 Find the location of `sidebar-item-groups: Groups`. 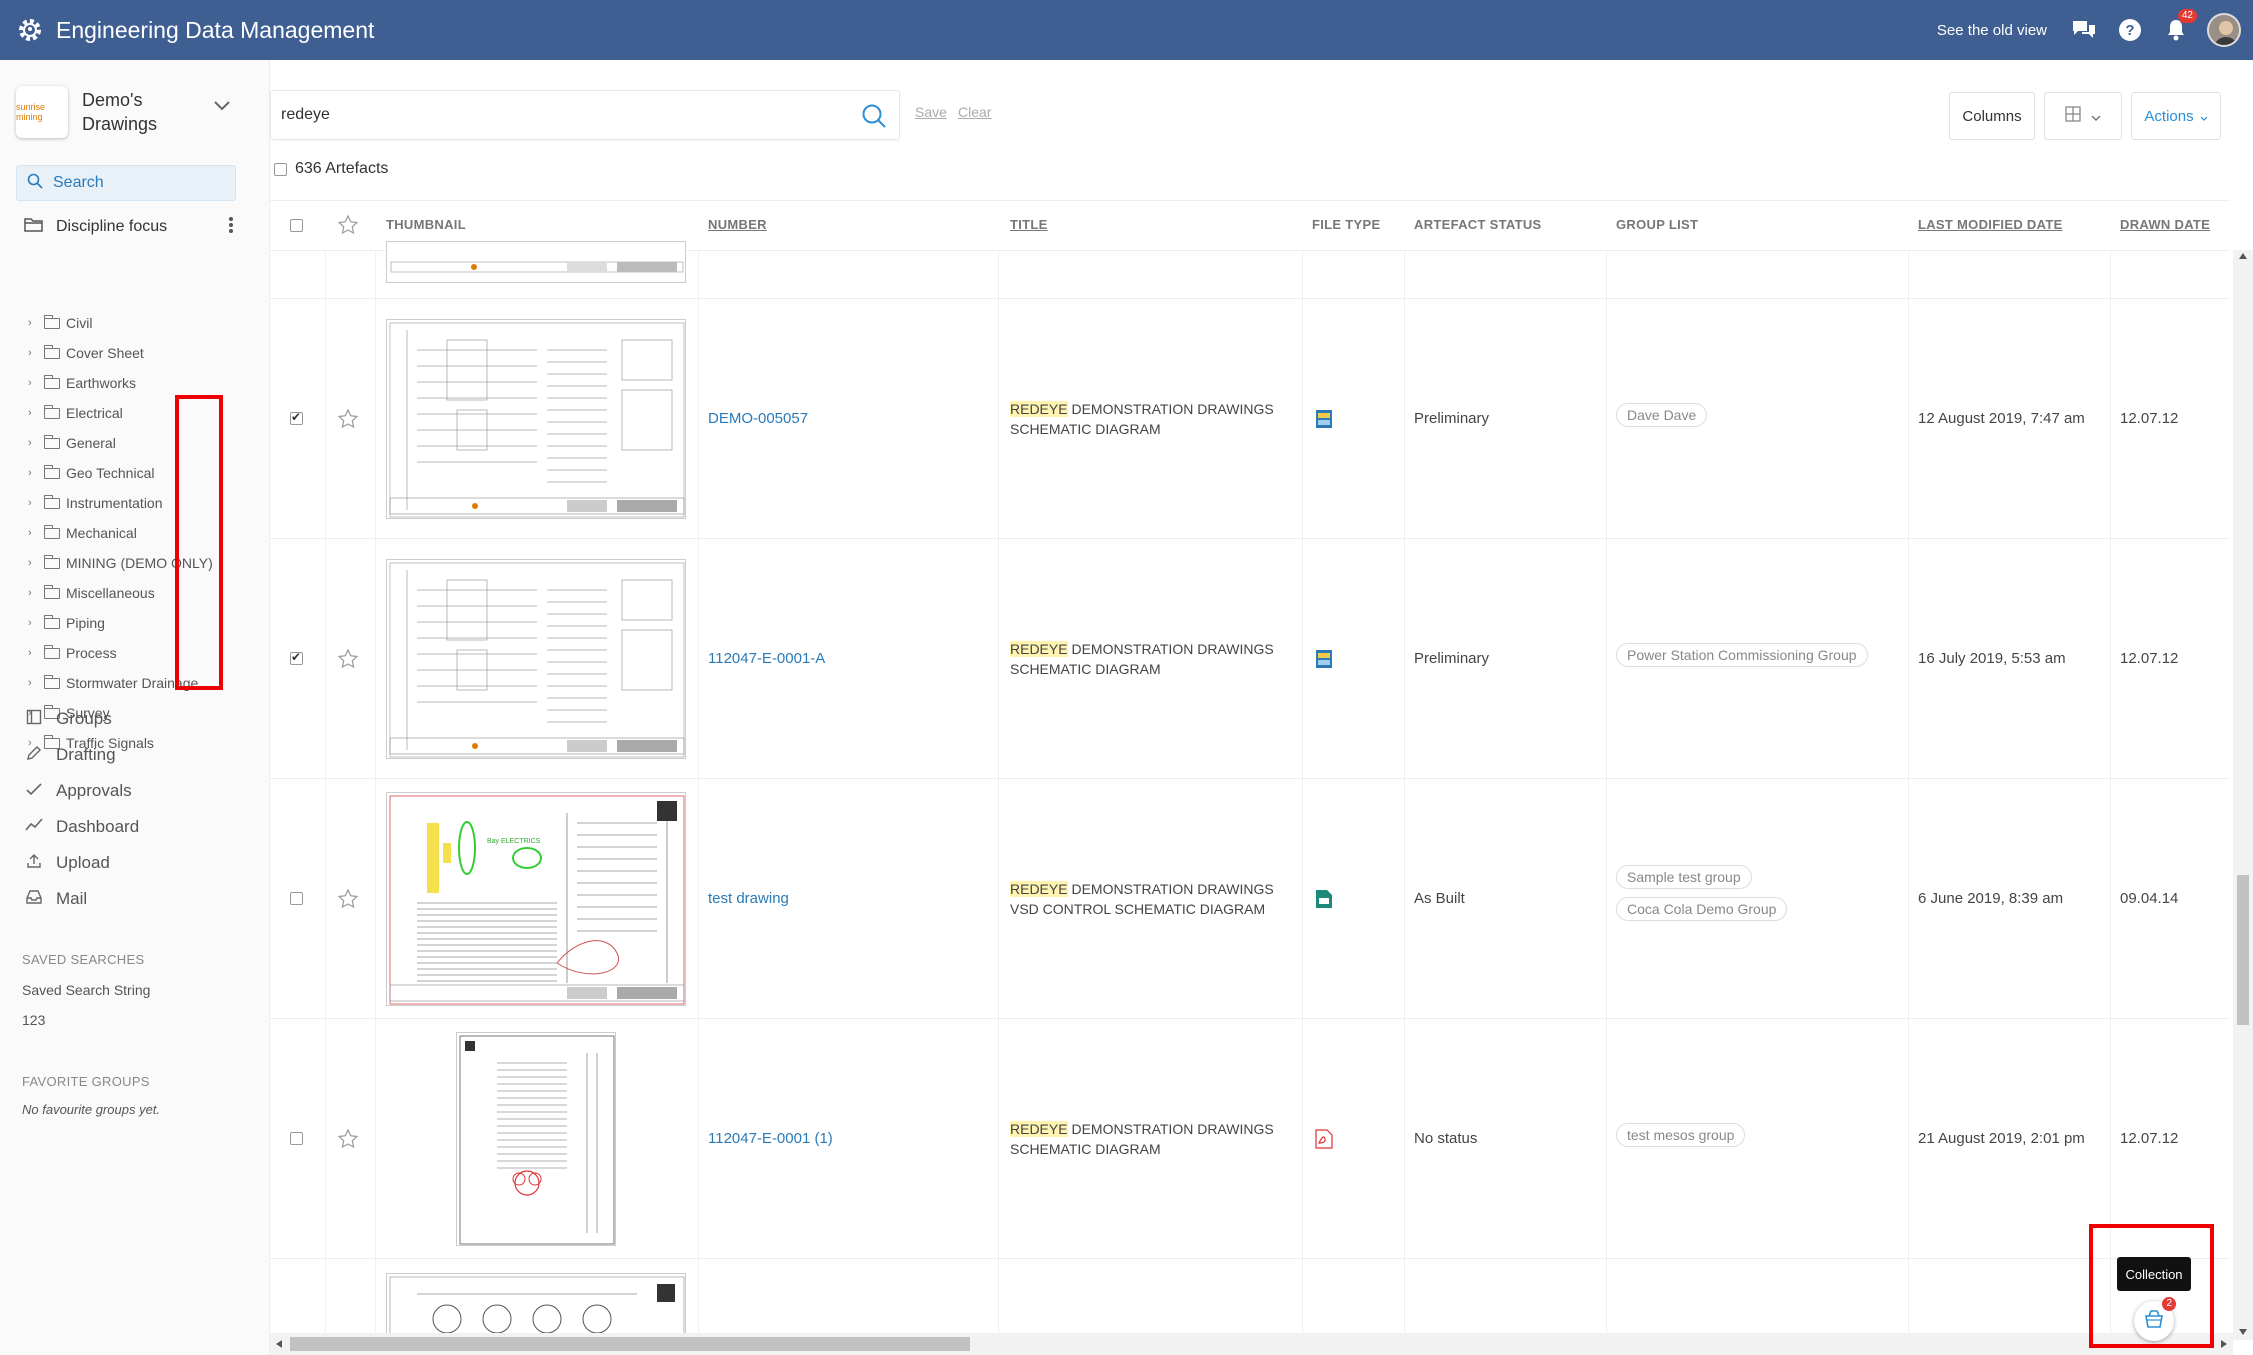

sidebar-item-groups: Groups is located at coordinates (134, 719).